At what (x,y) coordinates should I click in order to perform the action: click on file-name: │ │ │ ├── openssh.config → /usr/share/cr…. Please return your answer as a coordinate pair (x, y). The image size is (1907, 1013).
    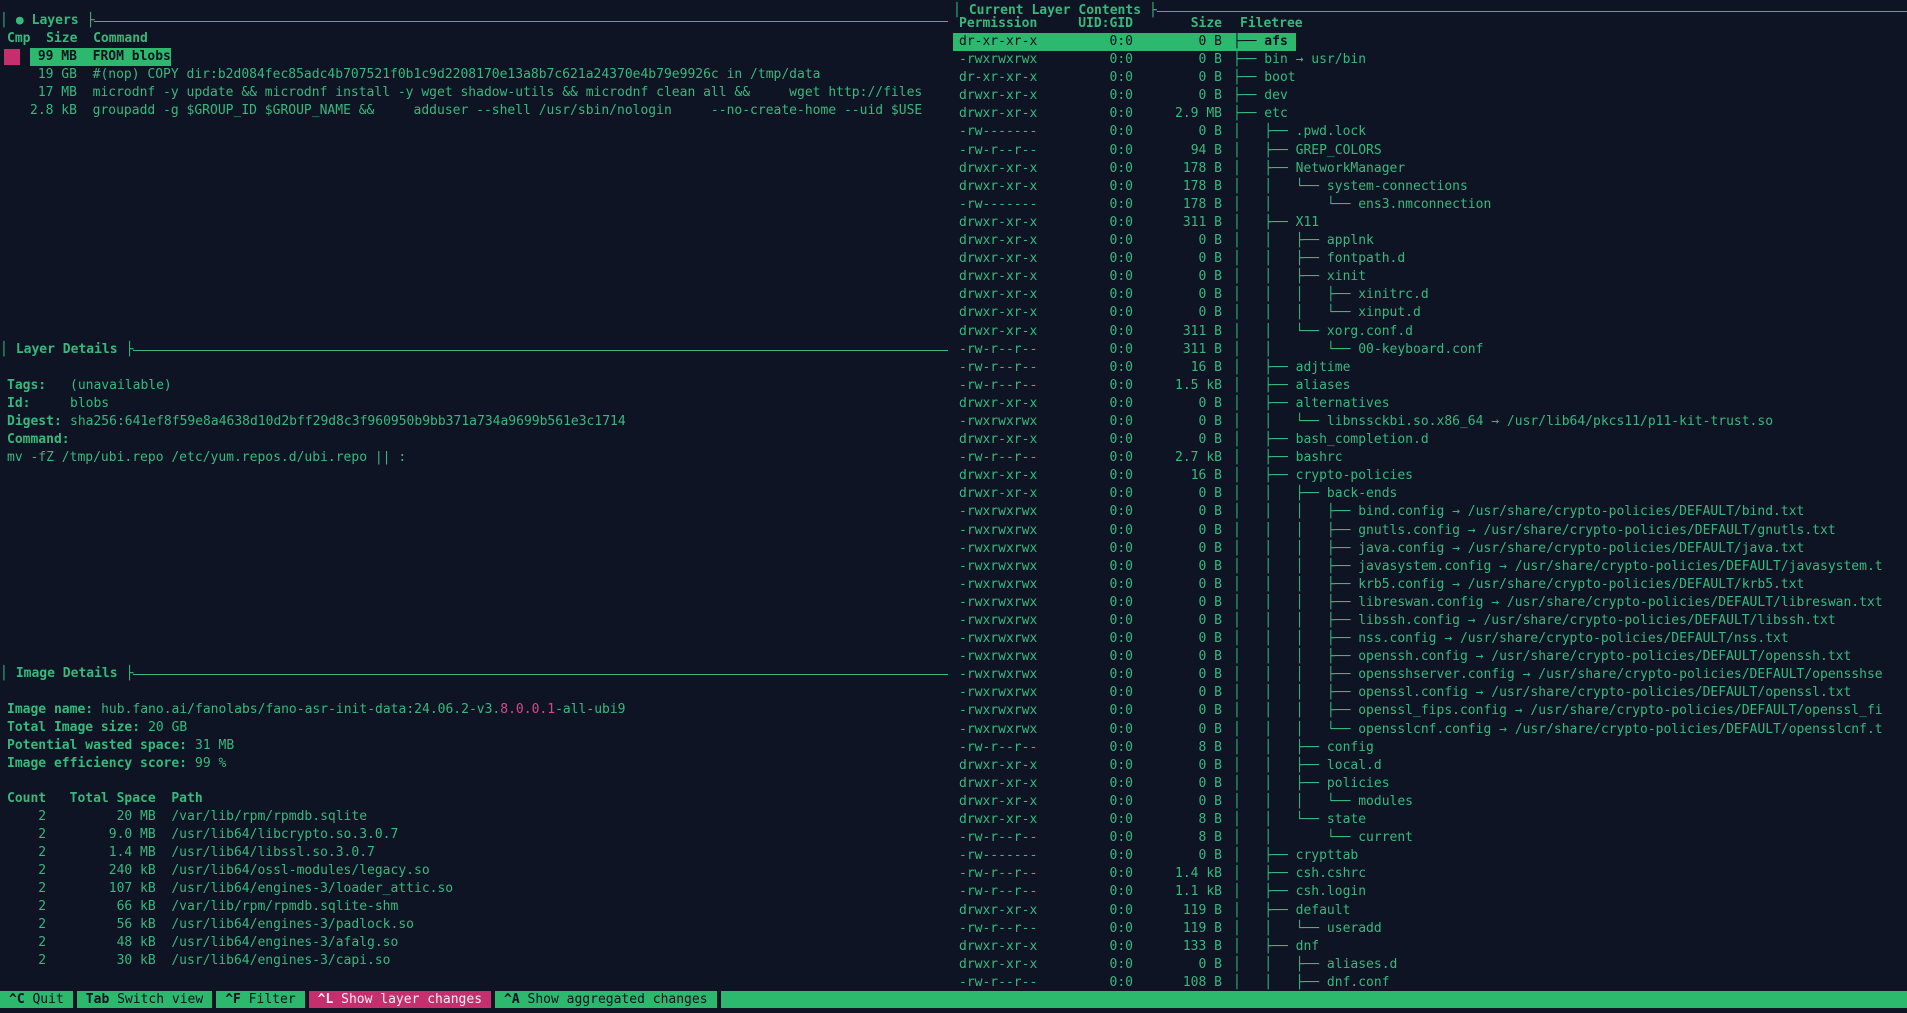
    Looking at the image, I should click on (1542, 657).